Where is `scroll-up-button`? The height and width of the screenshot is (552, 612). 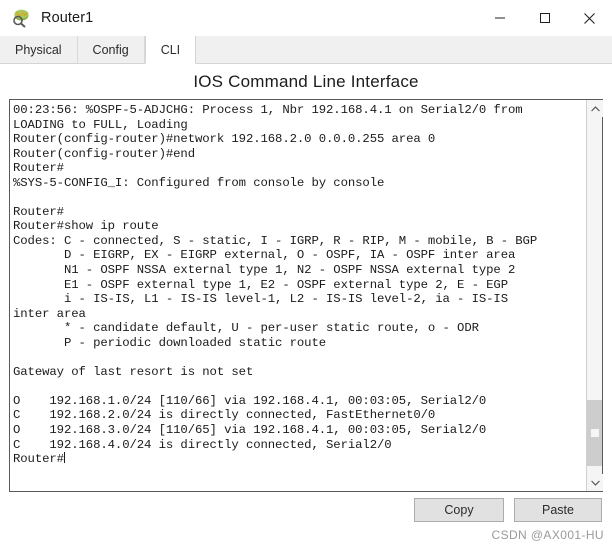
scroll-up-button is located at coordinates (595, 108).